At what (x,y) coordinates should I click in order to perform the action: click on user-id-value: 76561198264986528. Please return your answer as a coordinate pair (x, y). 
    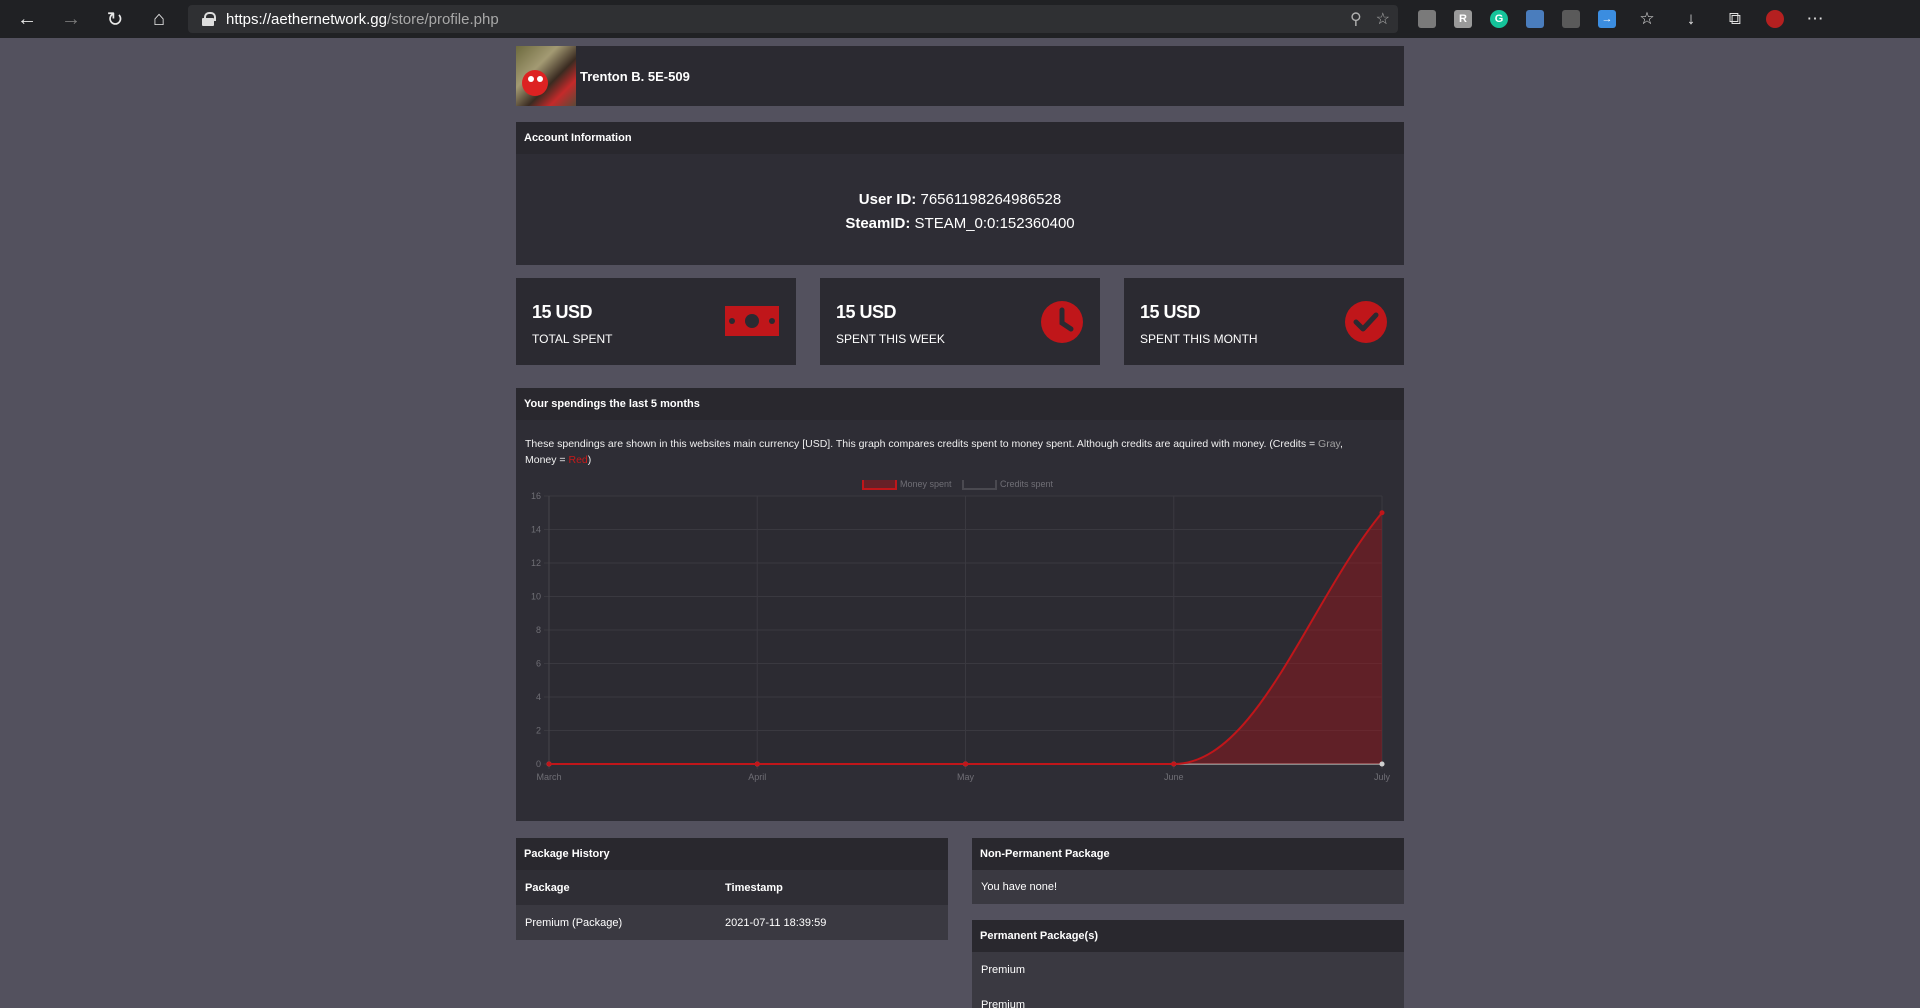
    Looking at the image, I should click on (991, 199).